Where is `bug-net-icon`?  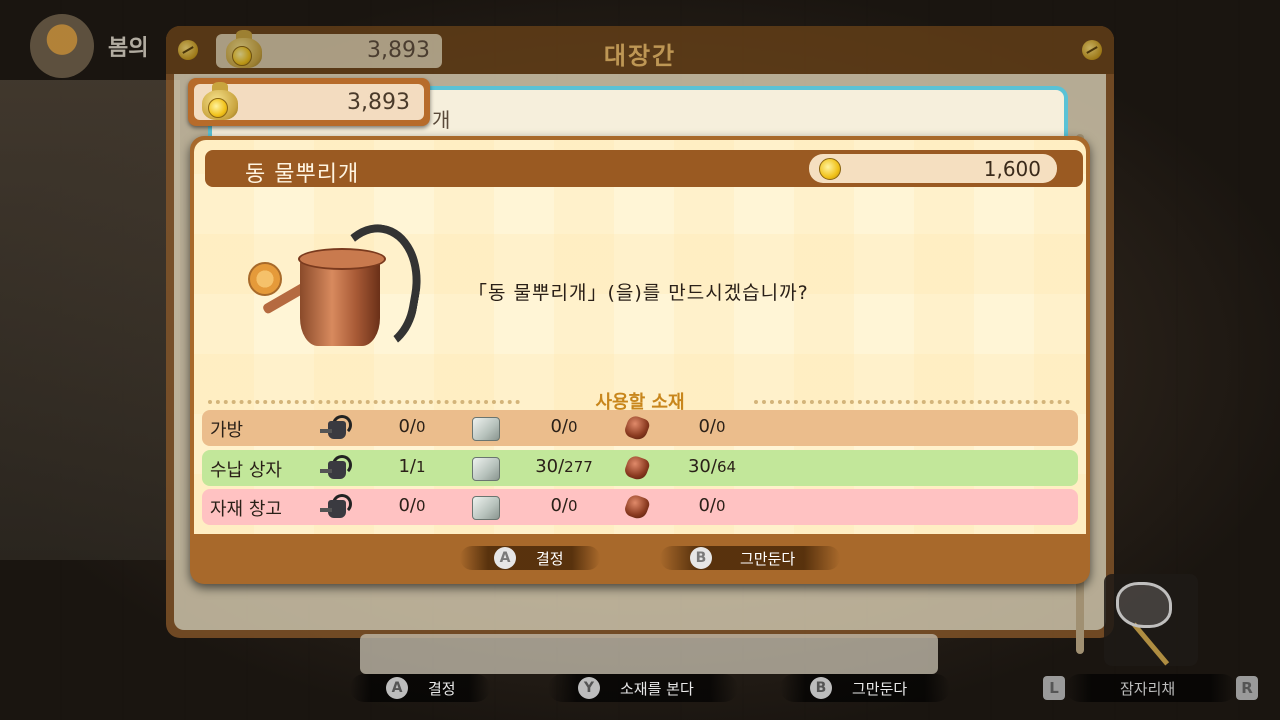
bug-net-icon is located at coordinates (1144, 605).